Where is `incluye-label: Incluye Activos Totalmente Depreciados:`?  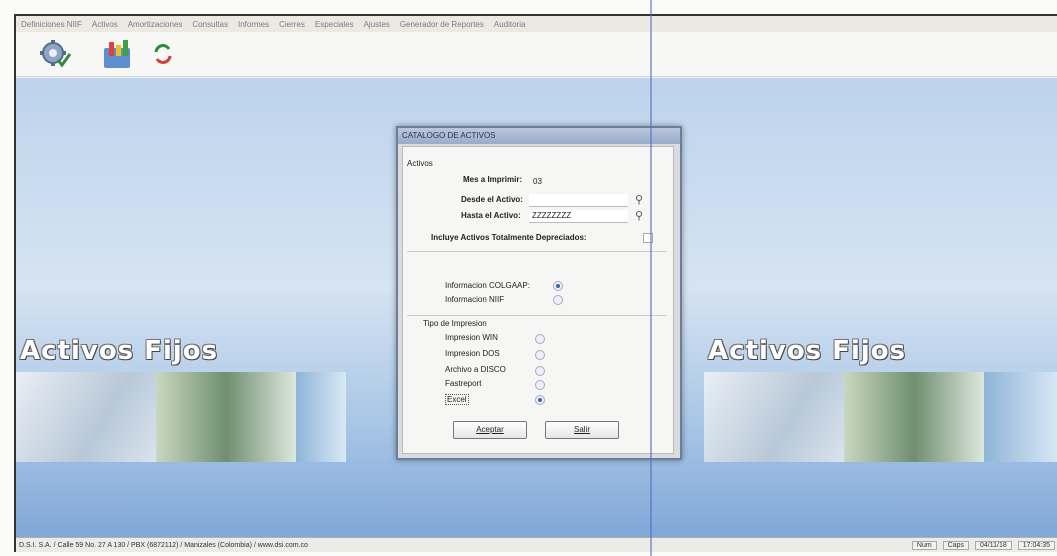
incluye-label: Incluye Activos Totalmente Depreciados: is located at coordinates (509, 237).